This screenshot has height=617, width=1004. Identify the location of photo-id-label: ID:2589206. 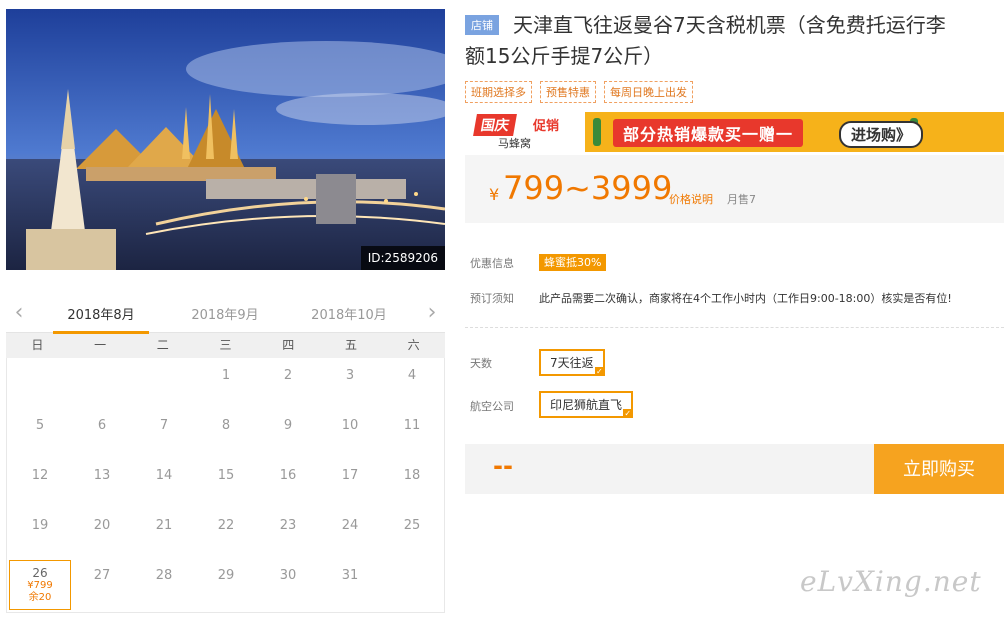
(402, 258).